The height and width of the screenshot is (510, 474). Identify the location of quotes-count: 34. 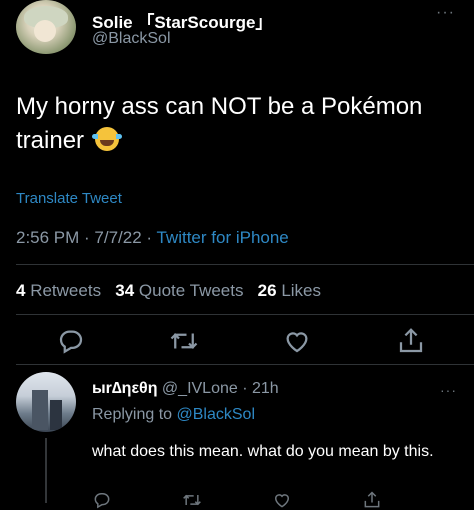
(125, 290).